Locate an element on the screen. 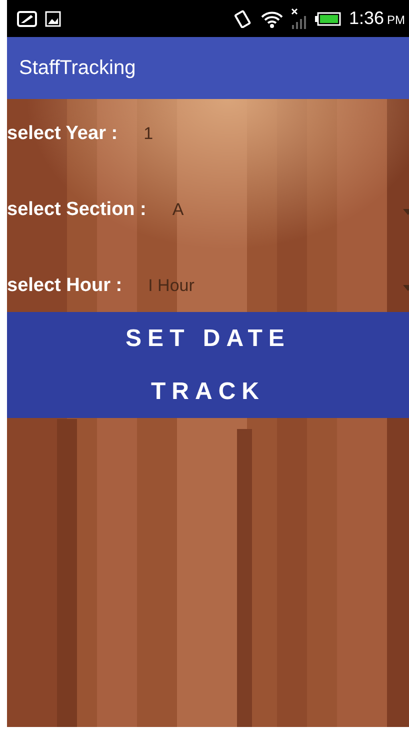 The height and width of the screenshot is (729, 409). battery-icon is located at coordinates (327, 19).